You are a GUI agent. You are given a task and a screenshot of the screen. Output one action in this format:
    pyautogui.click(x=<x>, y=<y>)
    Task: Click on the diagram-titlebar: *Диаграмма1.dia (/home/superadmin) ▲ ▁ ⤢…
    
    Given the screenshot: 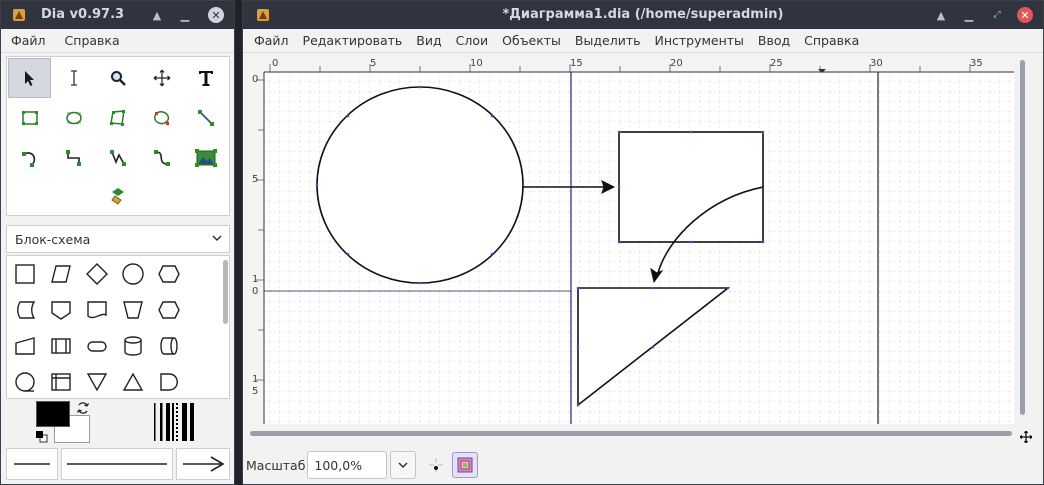 What is the action you would take?
    pyautogui.click(x=643, y=15)
    